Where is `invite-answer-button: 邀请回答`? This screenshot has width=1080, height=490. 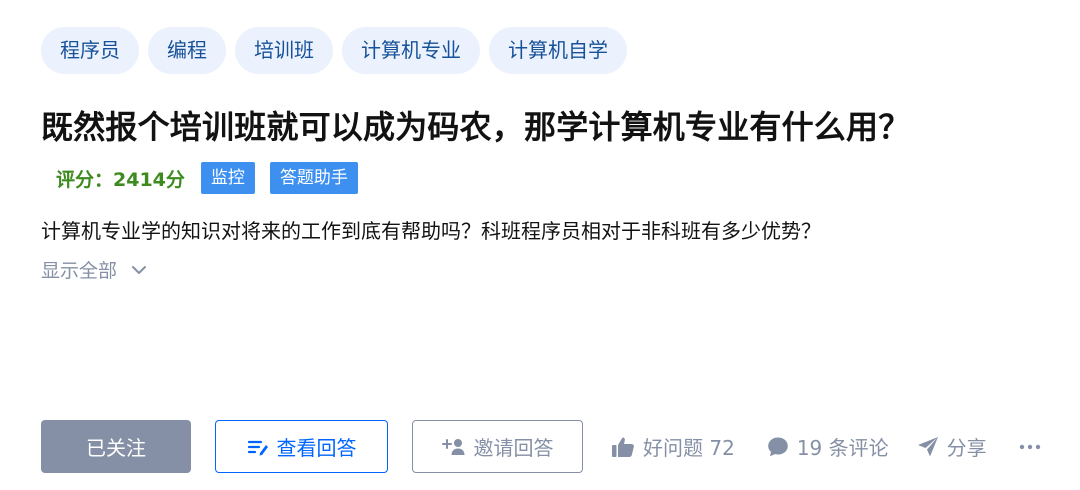 invite-answer-button: 邀请回答 is located at coordinates (497, 446).